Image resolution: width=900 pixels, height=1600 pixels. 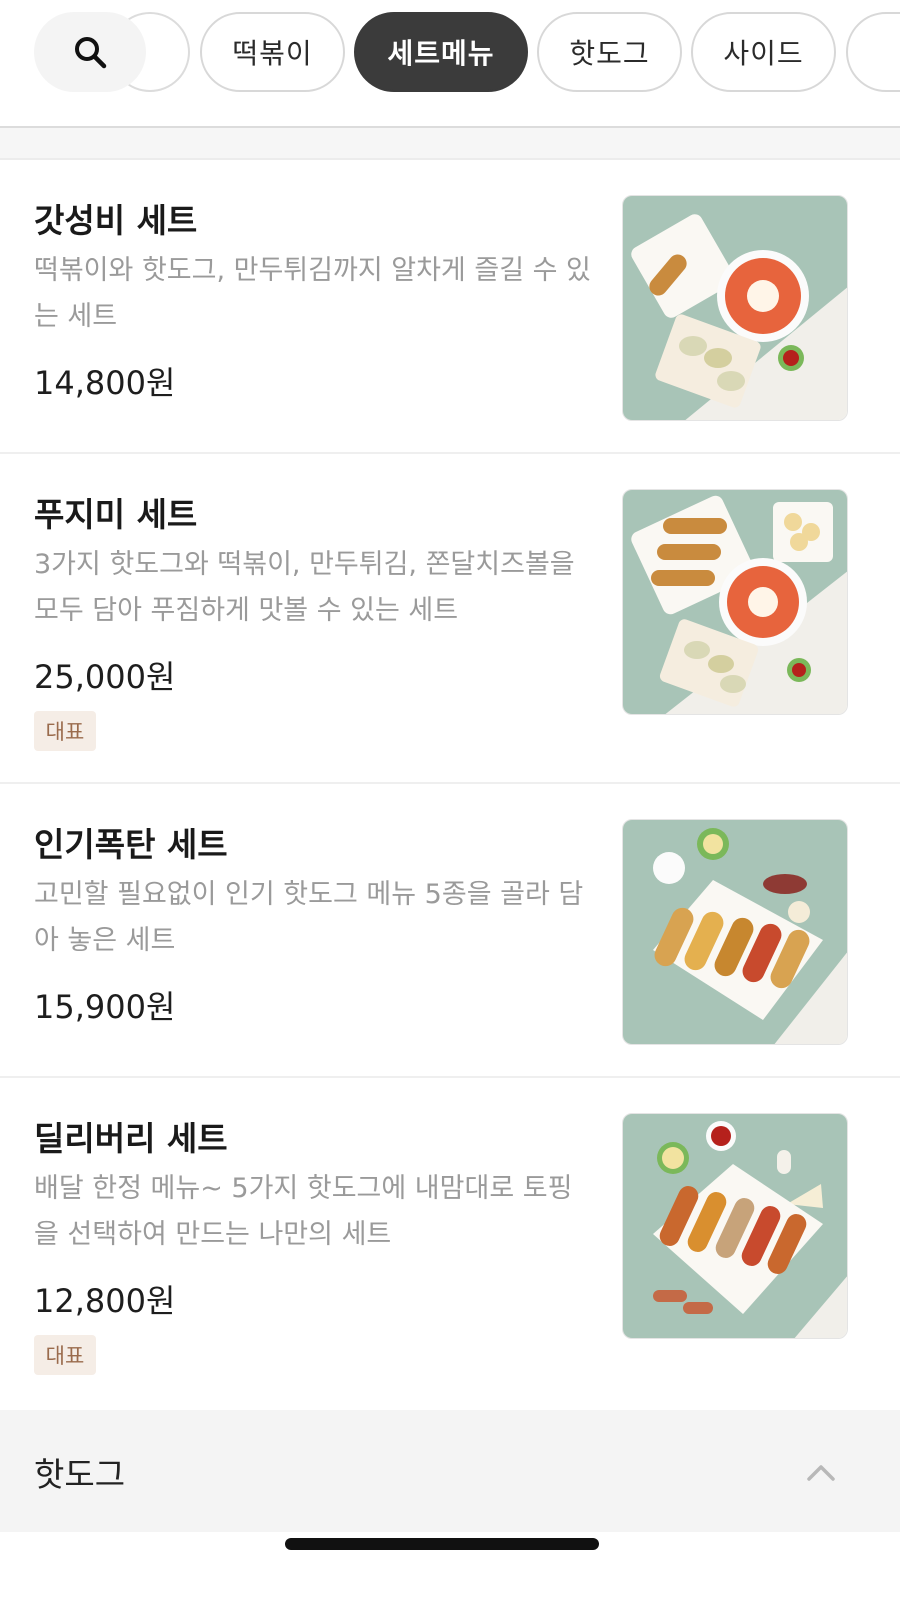 What do you see at coordinates (105, 383) in the screenshot?
I see `item-price: 14,800원` at bounding box center [105, 383].